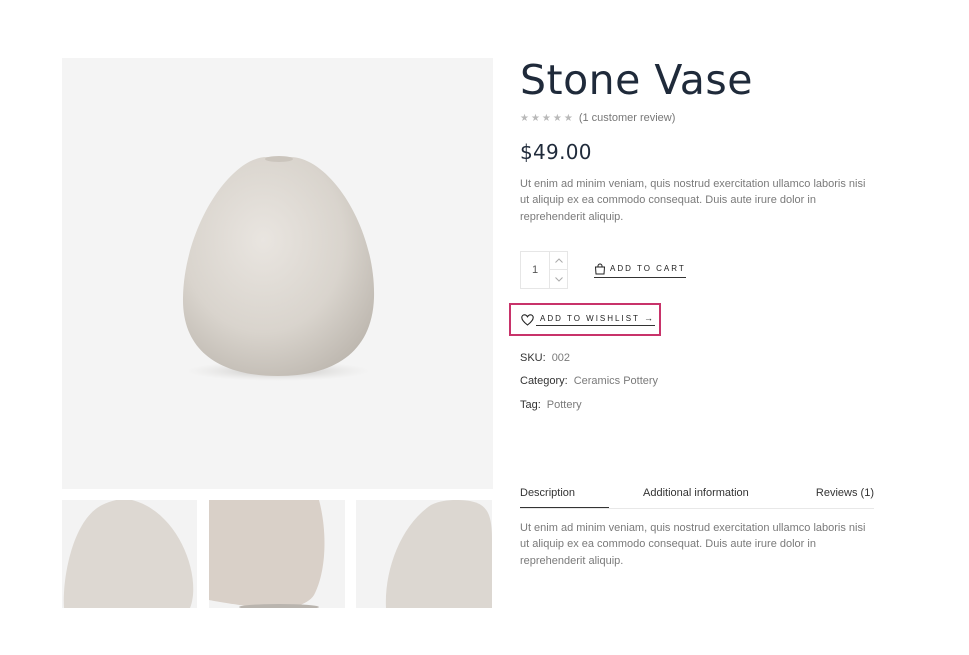  What do you see at coordinates (278, 268) in the screenshot?
I see `stone-vase-image` at bounding box center [278, 268].